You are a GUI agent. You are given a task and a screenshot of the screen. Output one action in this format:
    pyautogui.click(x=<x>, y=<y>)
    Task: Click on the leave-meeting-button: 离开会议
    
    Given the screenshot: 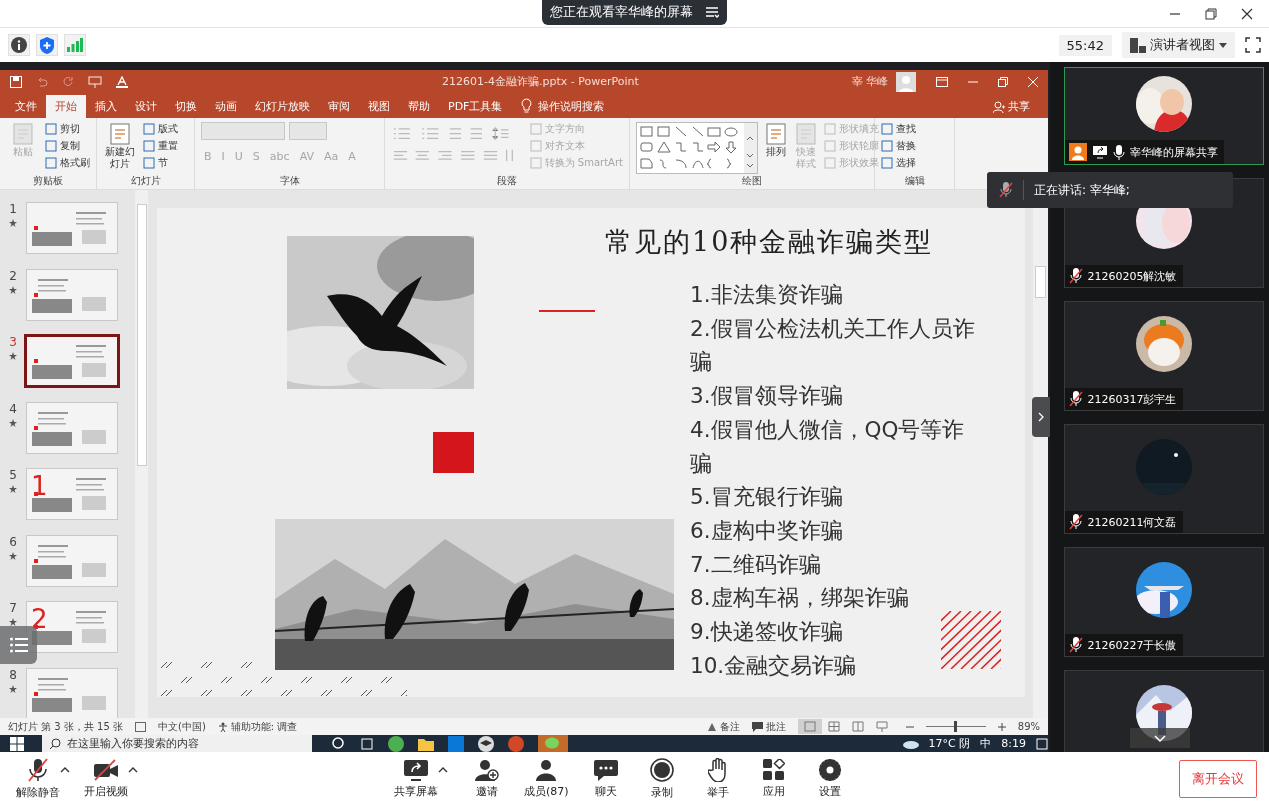 What is the action you would take?
    pyautogui.click(x=1218, y=778)
    